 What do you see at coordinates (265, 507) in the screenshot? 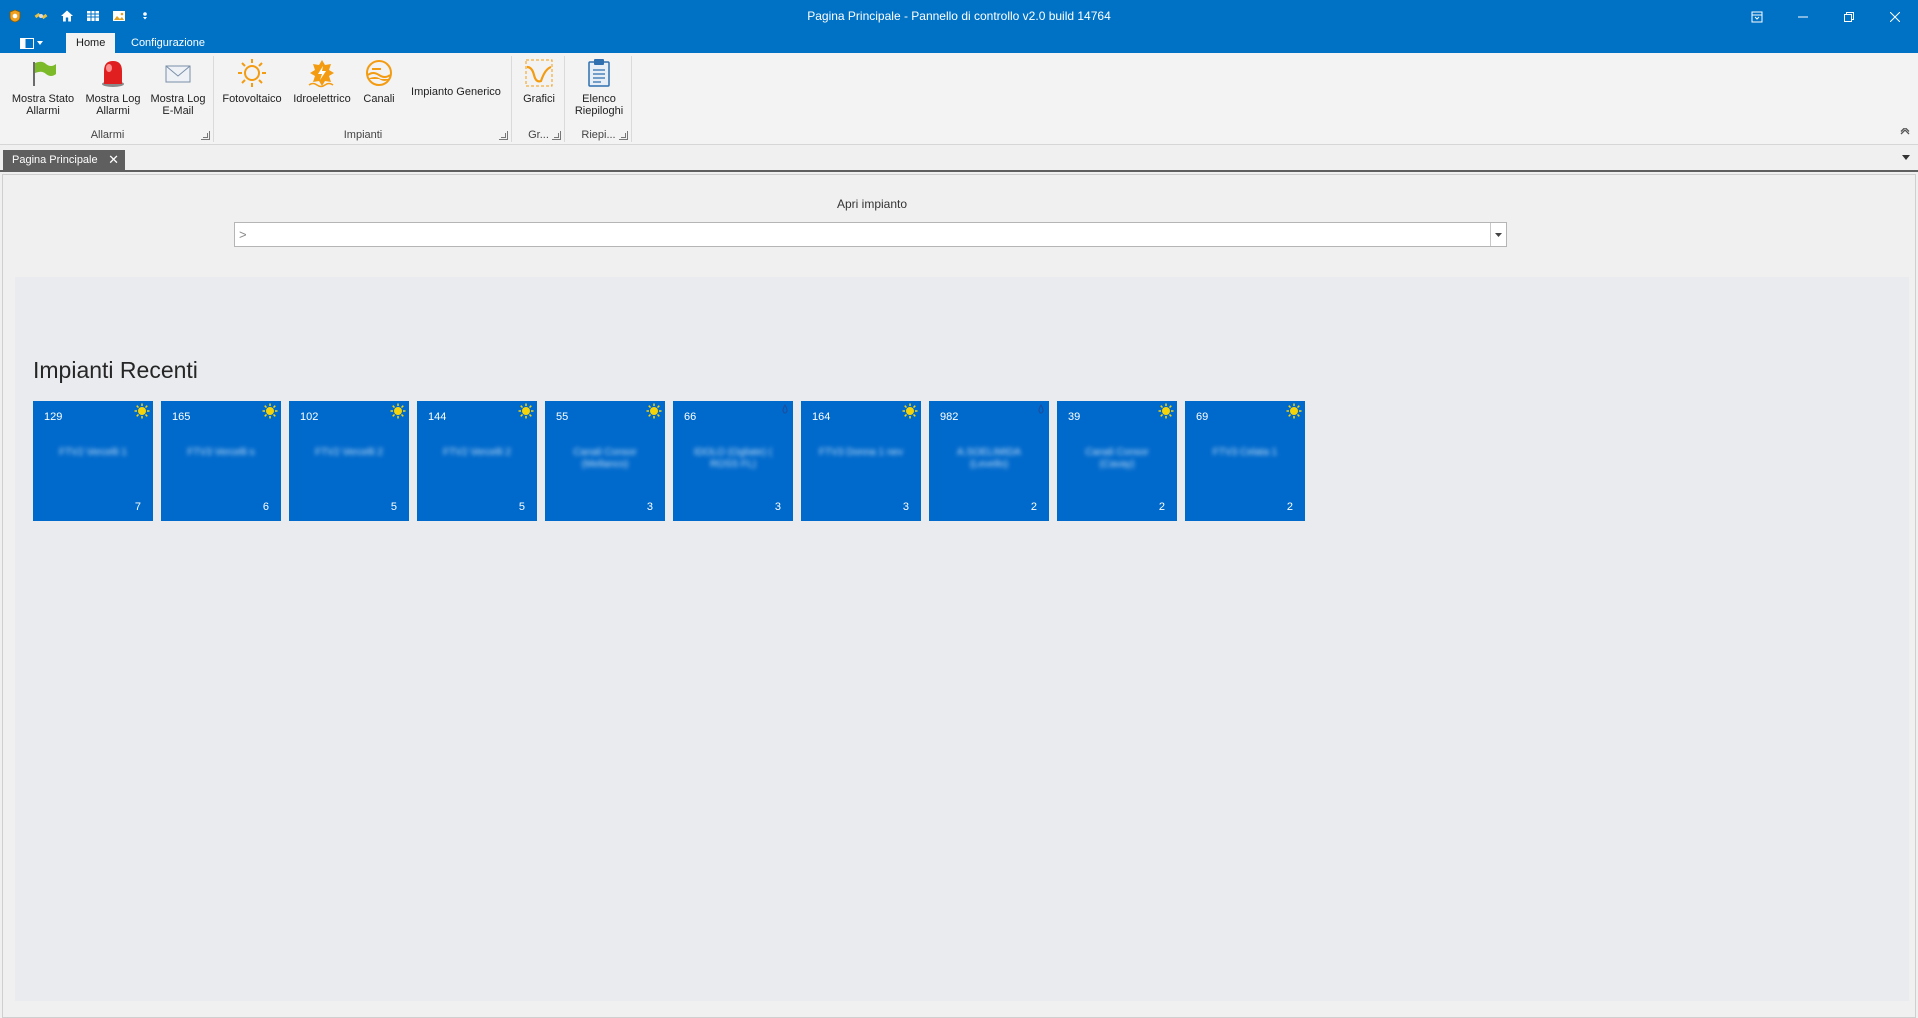
I see `tile-open-count: 6` at bounding box center [265, 507].